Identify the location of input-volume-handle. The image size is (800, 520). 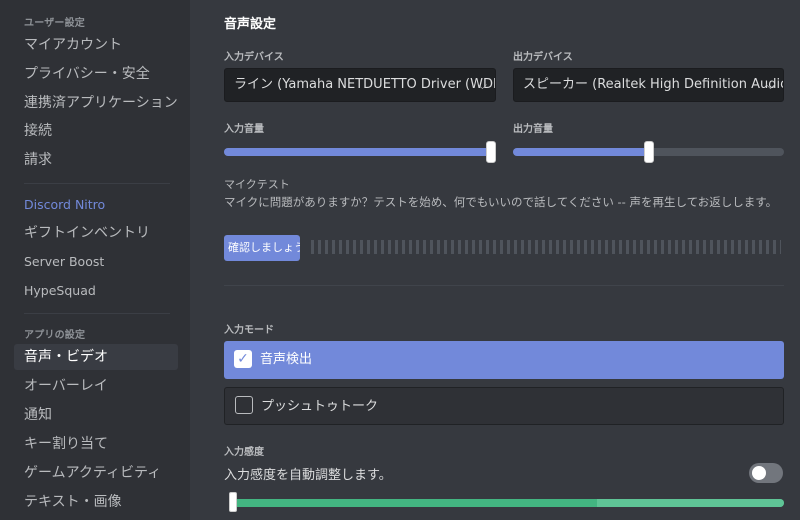
(491, 152).